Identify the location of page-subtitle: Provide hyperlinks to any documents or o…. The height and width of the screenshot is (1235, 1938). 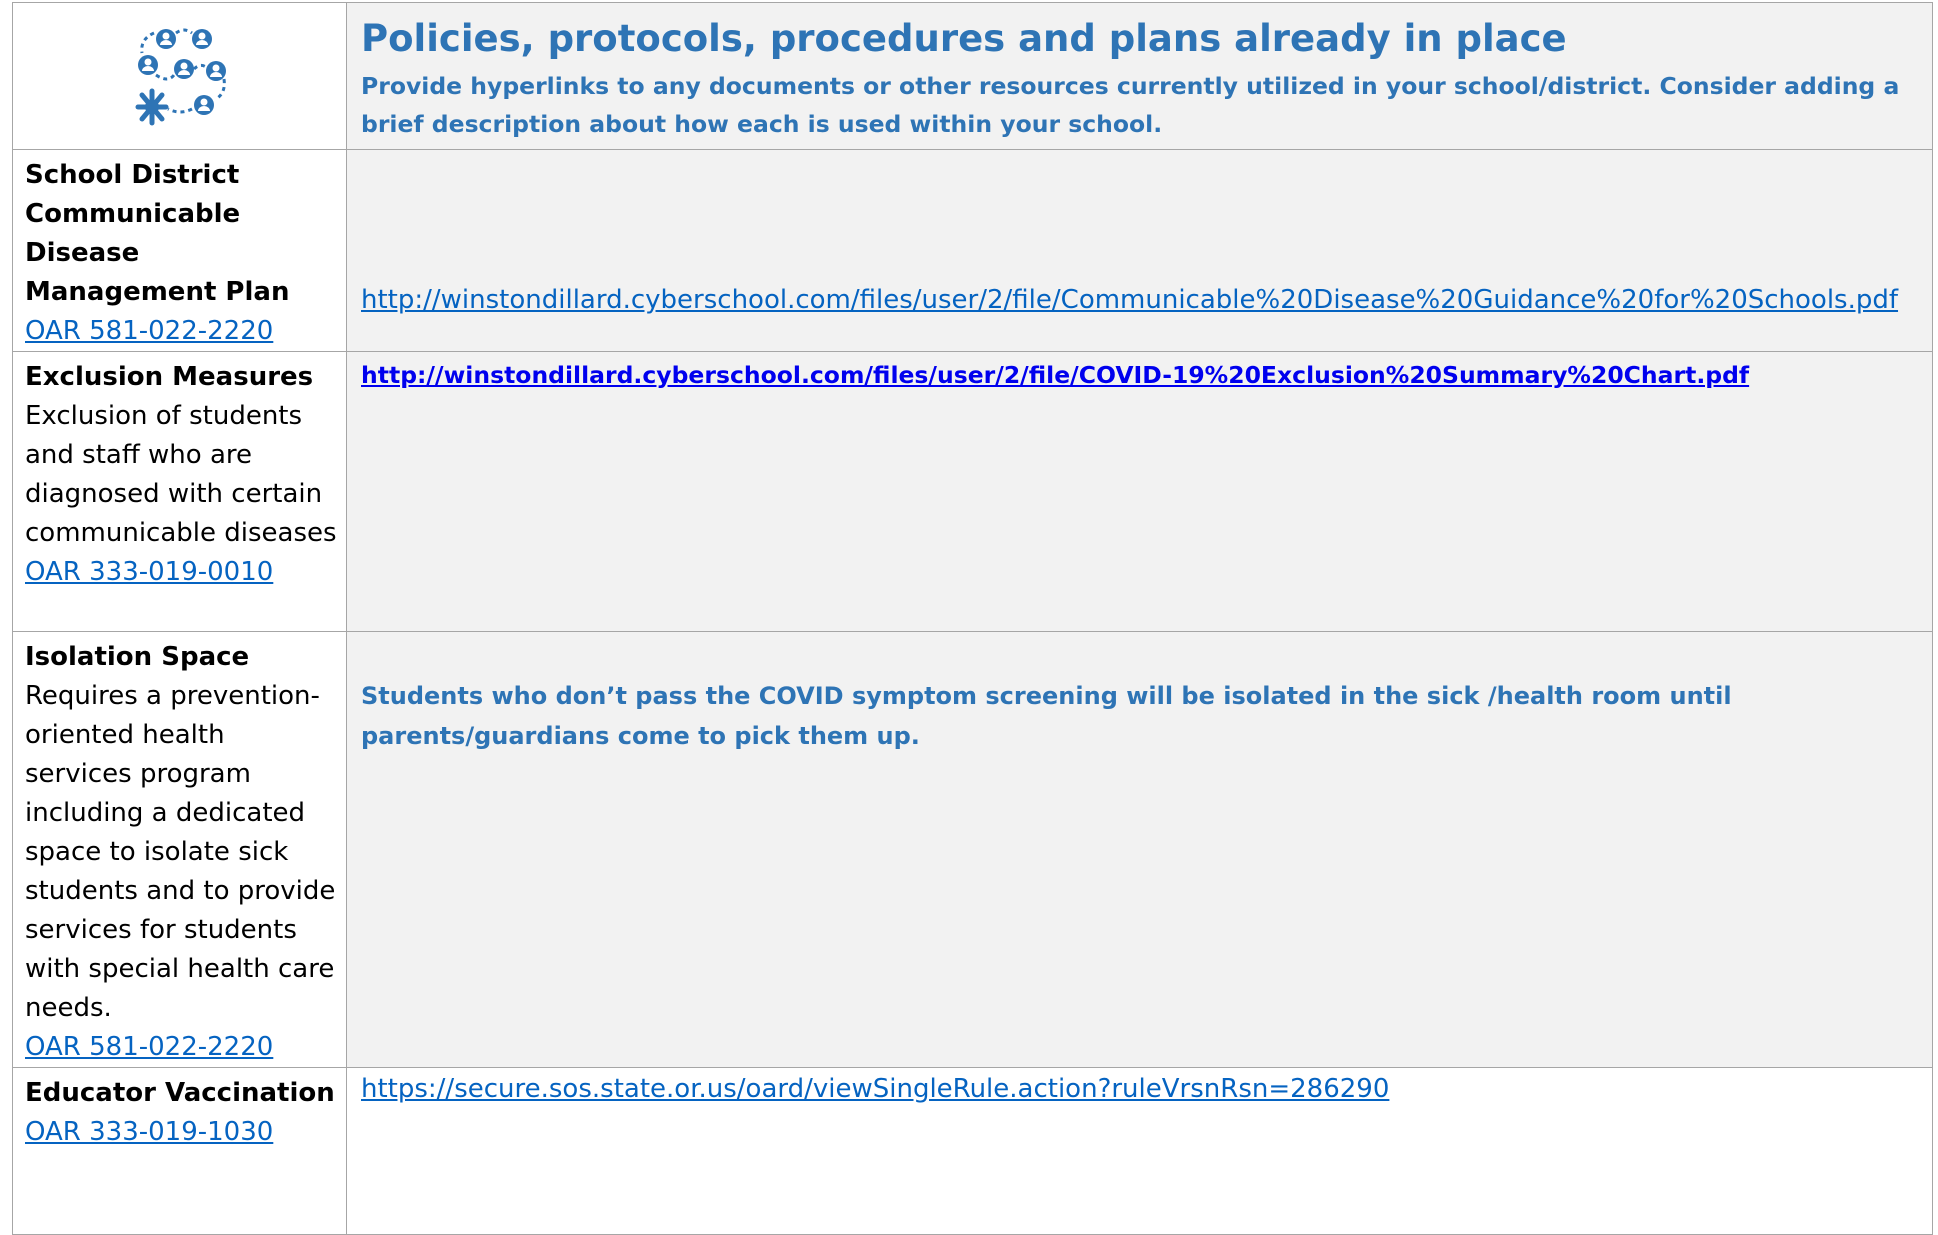
(1130, 105).